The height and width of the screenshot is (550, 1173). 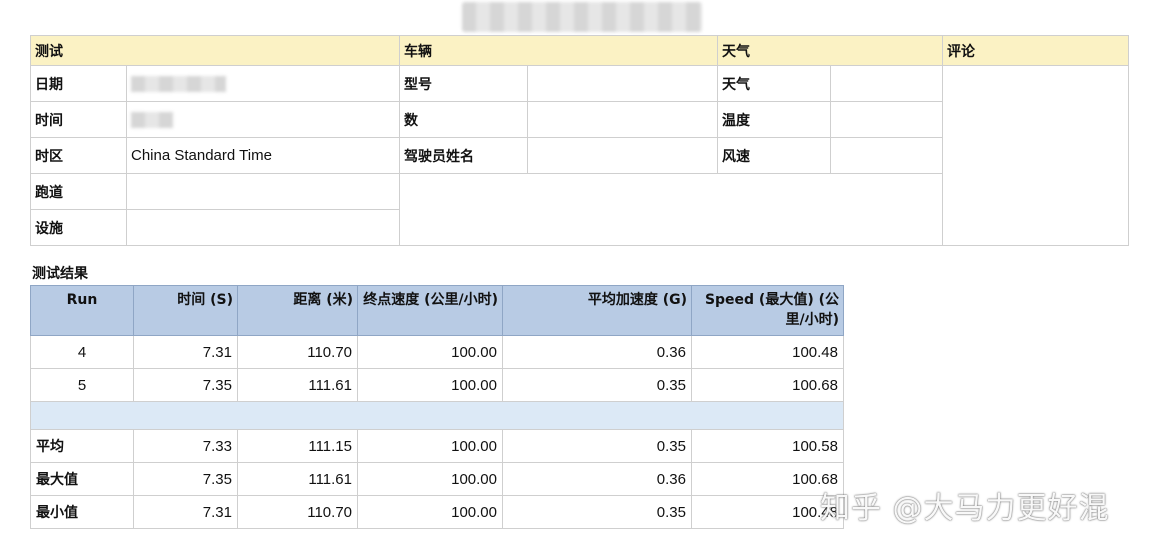 I want to click on table-row: 4 7.31 110.70 100.00 0.36 100.48, so click(x=437, y=352).